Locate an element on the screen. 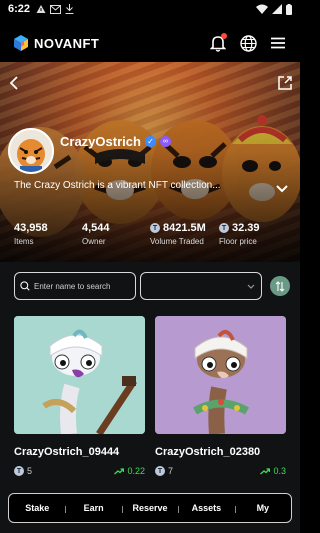 This screenshot has height=533, width=320. alert-icon is located at coordinates (41, 9).